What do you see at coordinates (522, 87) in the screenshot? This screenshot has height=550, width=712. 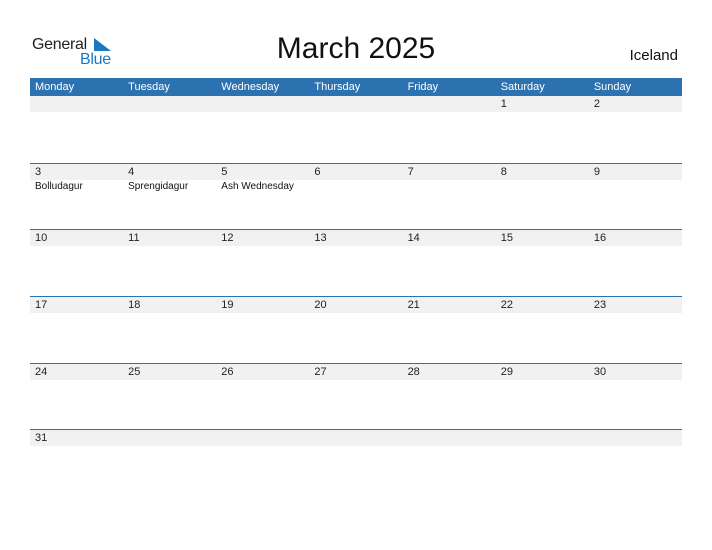 I see `weekday-saturday: Saturday` at bounding box center [522, 87].